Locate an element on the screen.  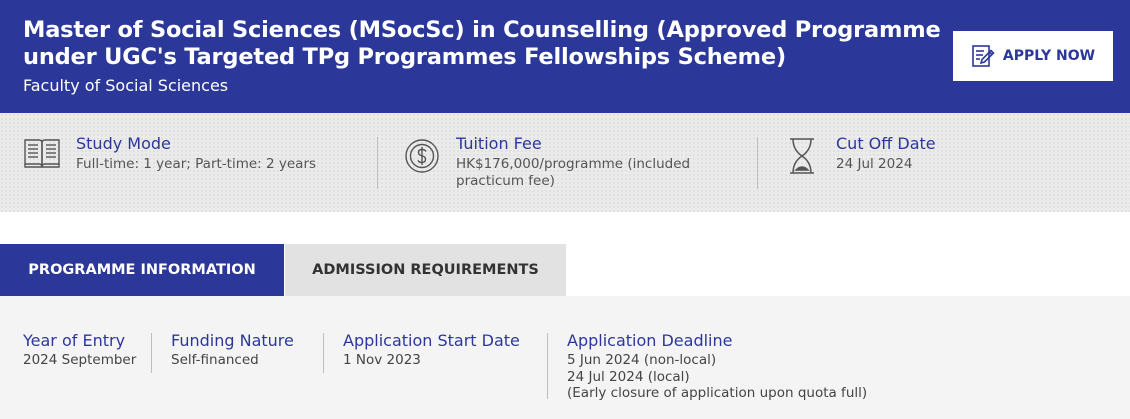
edit-form-icon is located at coordinates (983, 56).